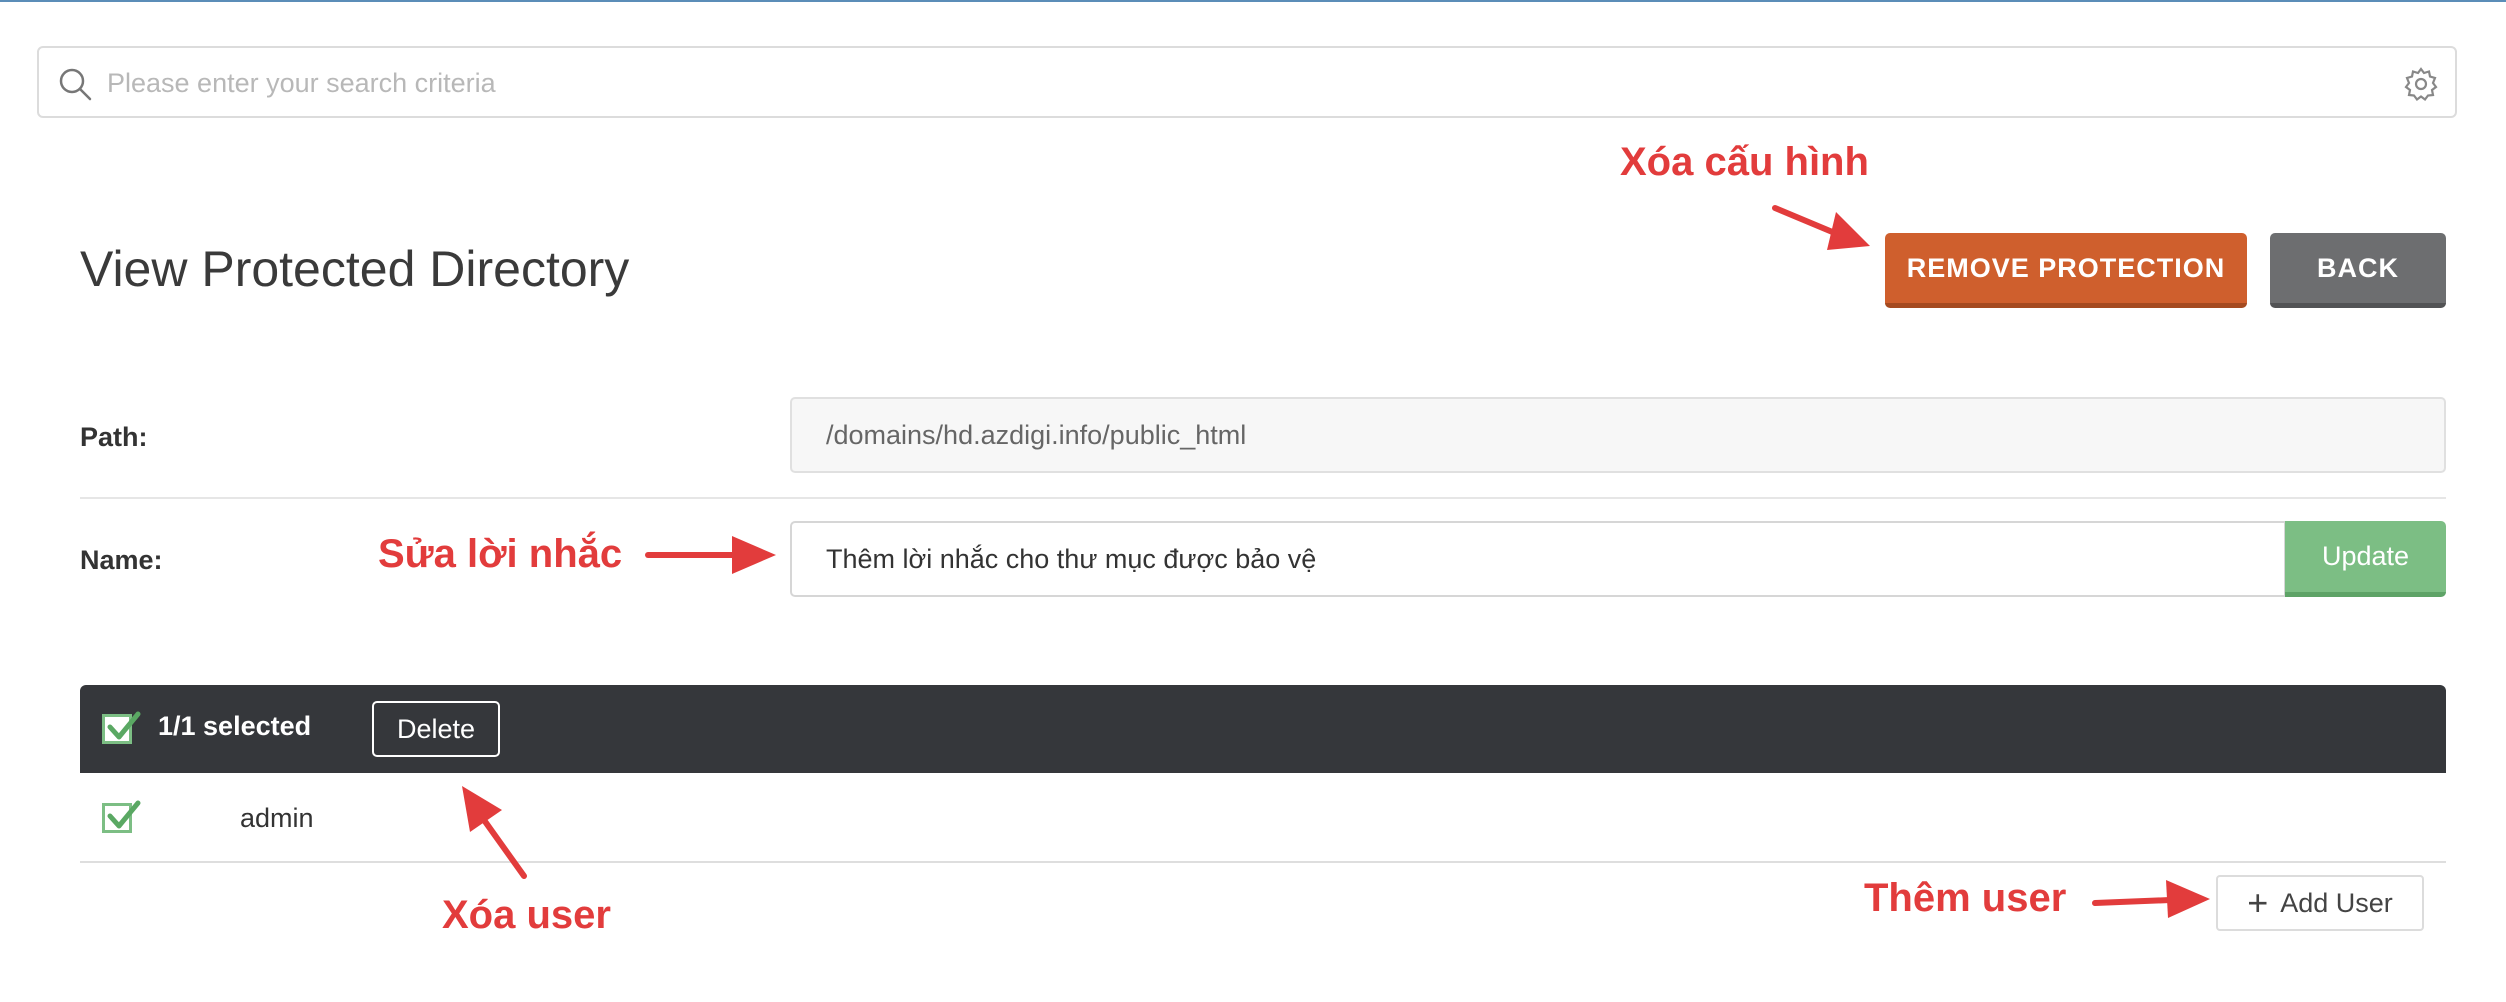 The width and height of the screenshot is (2506, 1002). What do you see at coordinates (277, 818) in the screenshot?
I see `username-cell: admin` at bounding box center [277, 818].